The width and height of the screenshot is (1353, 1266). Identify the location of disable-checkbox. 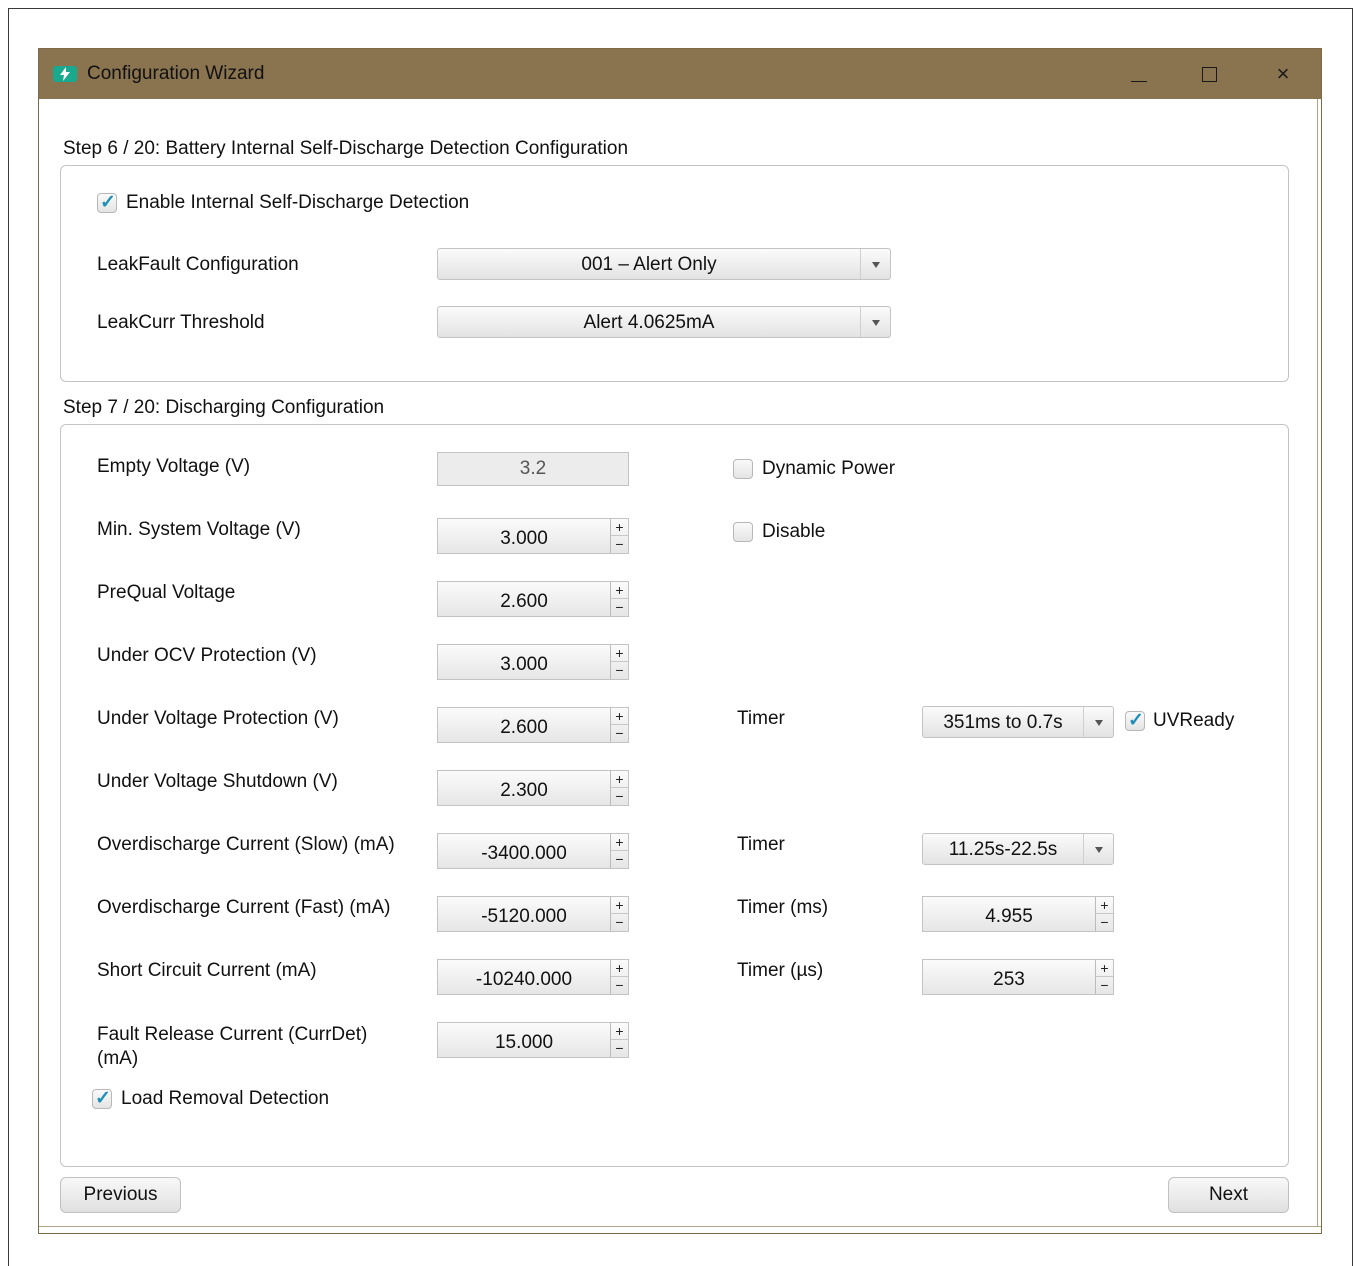
(743, 532).